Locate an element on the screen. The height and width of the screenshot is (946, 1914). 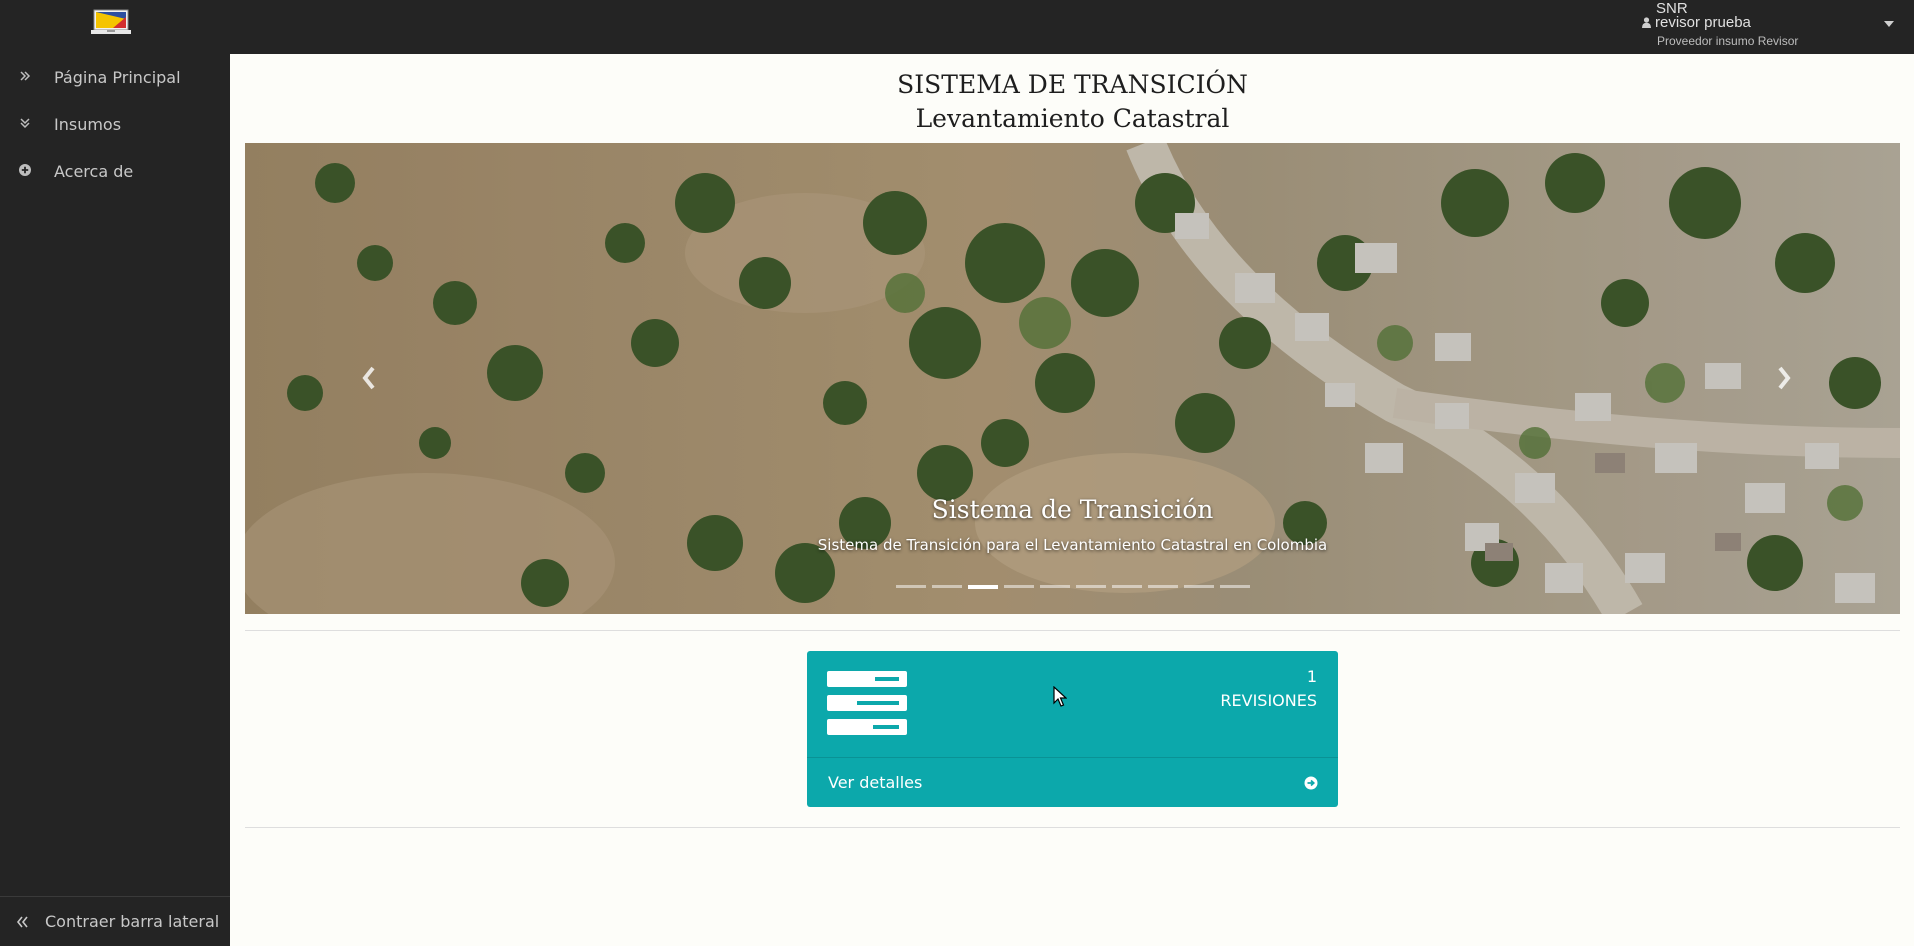
page-title: SISTEMA DE TRANSICIÓN is located at coordinates (1072, 84).